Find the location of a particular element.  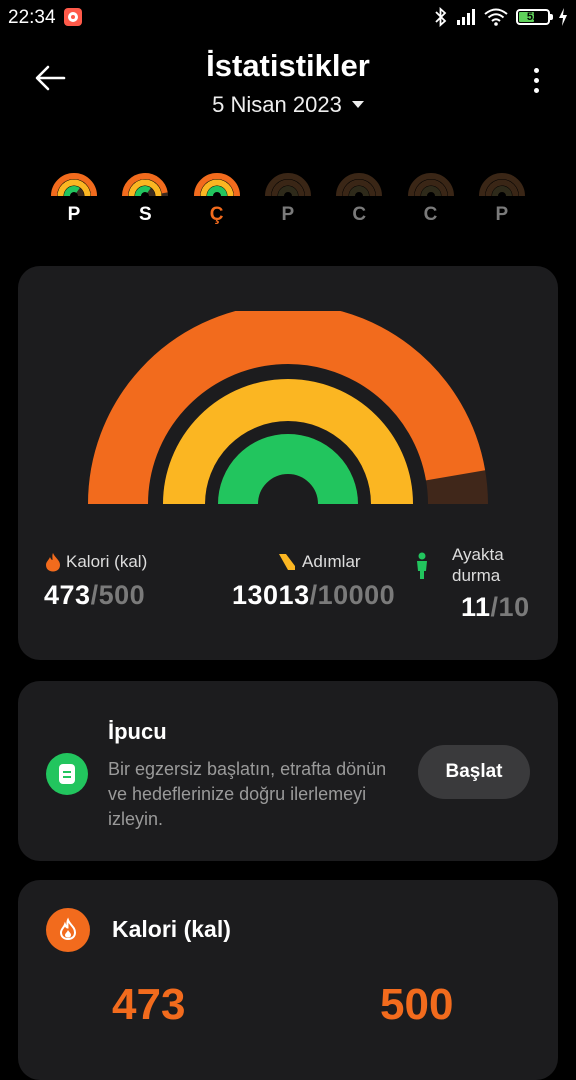

status-icons: 52 is located at coordinates (501, 17).